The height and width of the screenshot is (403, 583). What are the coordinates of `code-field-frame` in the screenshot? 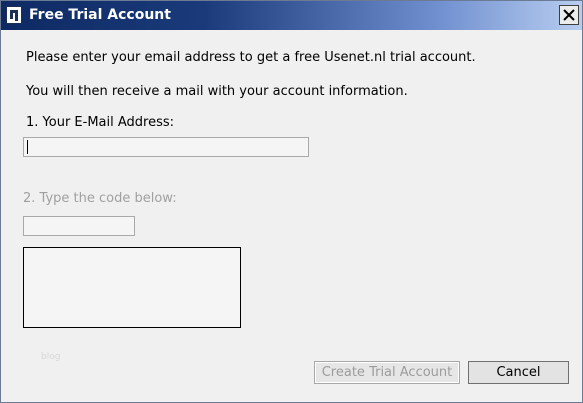 It's located at (79, 226).